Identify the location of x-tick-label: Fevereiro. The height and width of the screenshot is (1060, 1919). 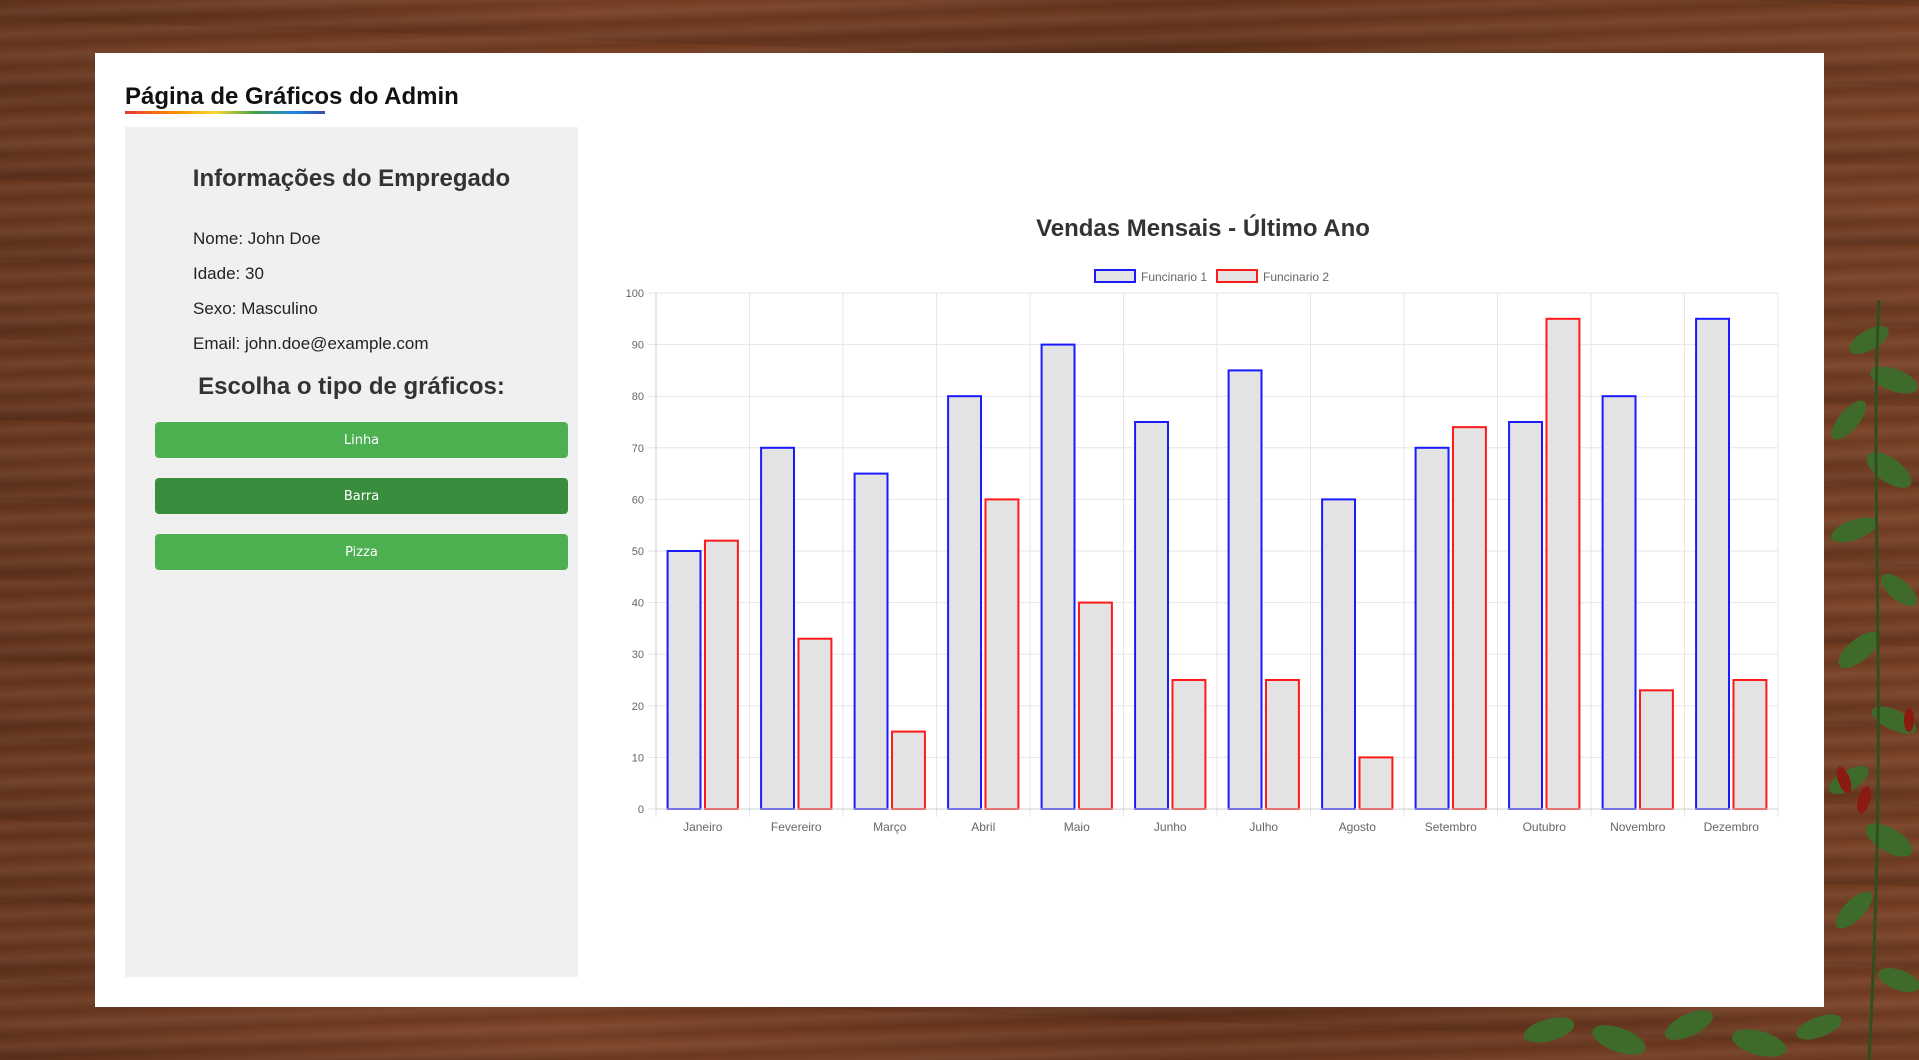
(796, 827).